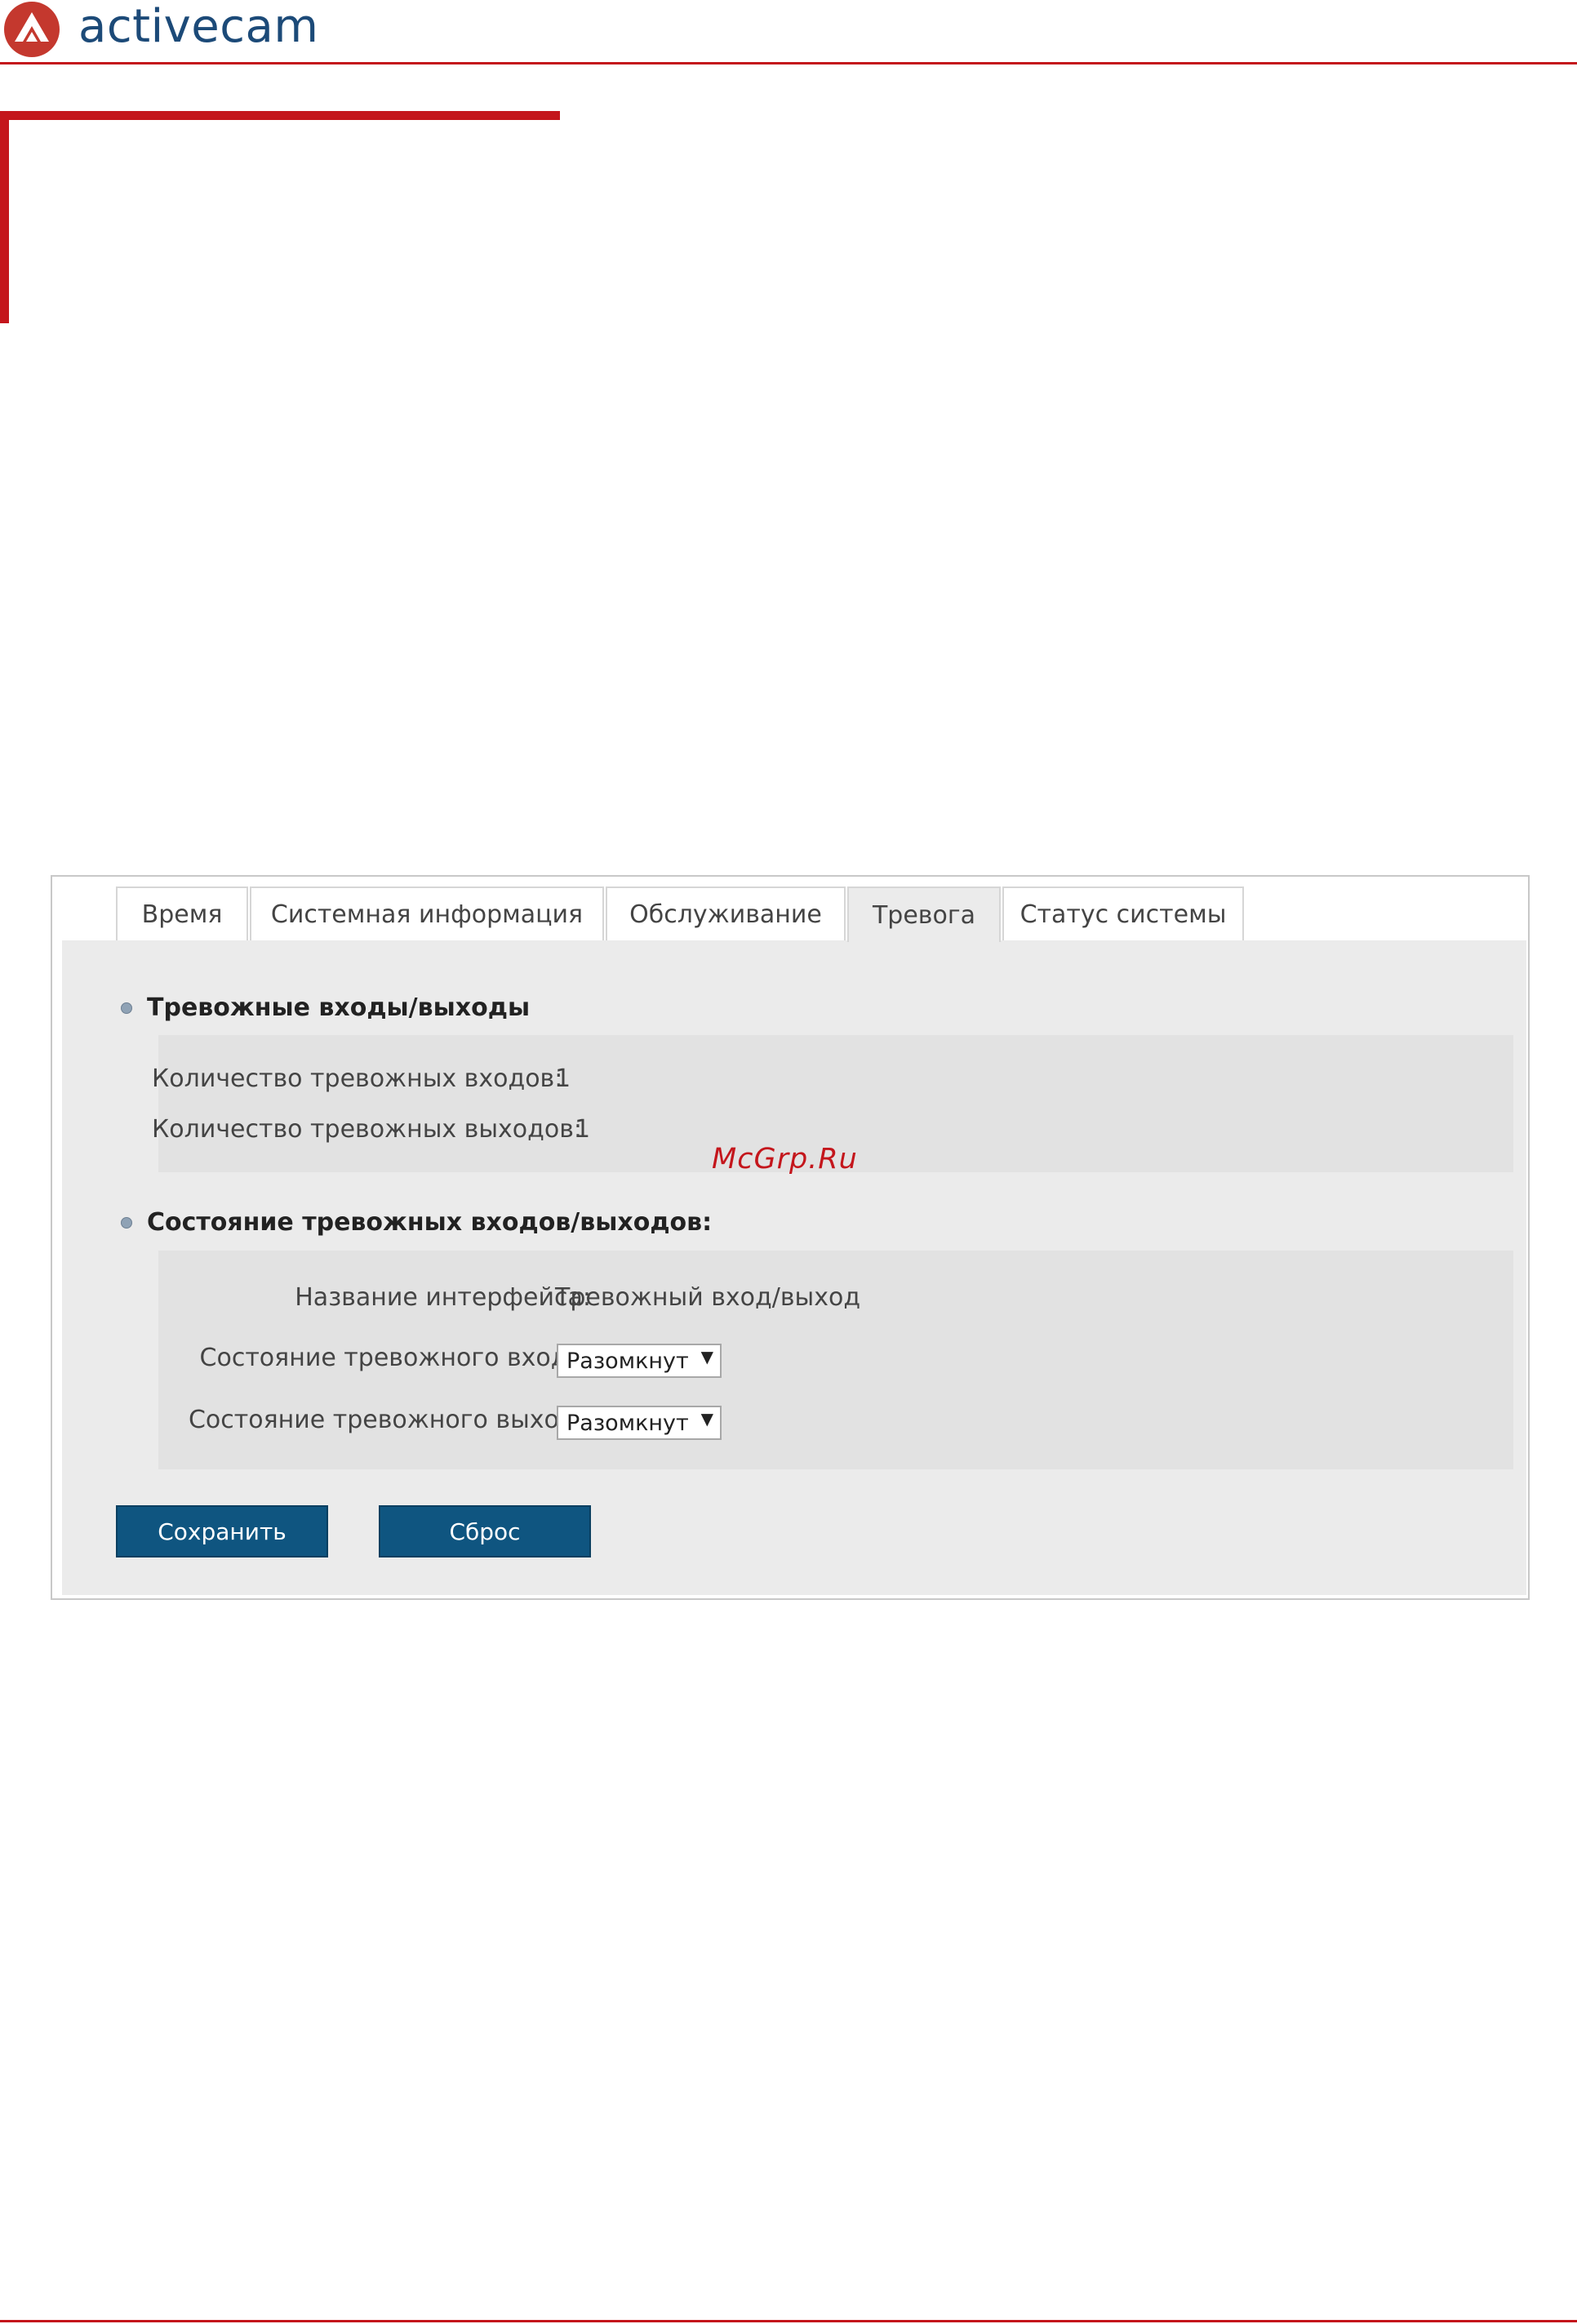  What do you see at coordinates (280, 116) in the screenshot?
I see `corner-accent-top` at bounding box center [280, 116].